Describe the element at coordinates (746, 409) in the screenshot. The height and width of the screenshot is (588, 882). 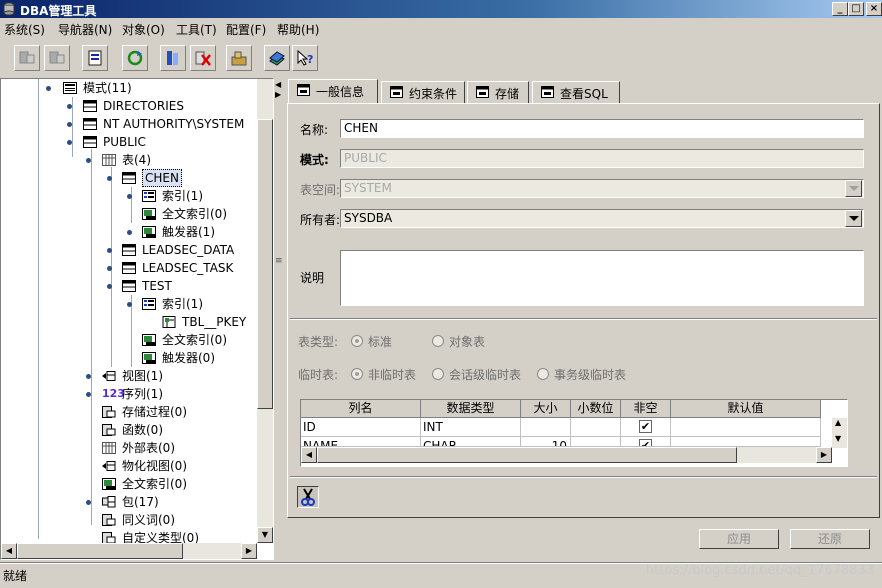
I see `col-header-default: 默认值` at that location.